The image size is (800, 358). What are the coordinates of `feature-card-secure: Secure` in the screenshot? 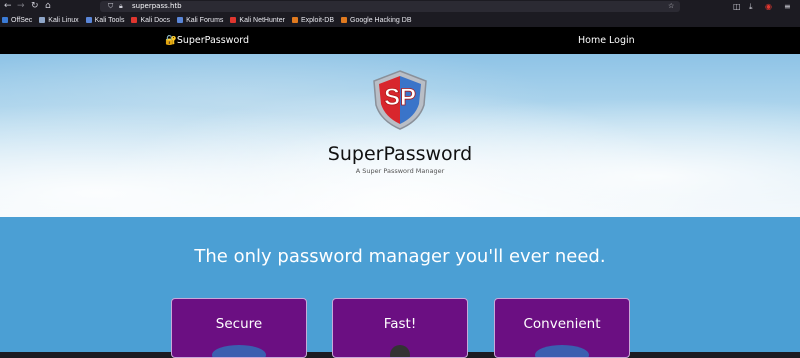 It's located at (239, 328).